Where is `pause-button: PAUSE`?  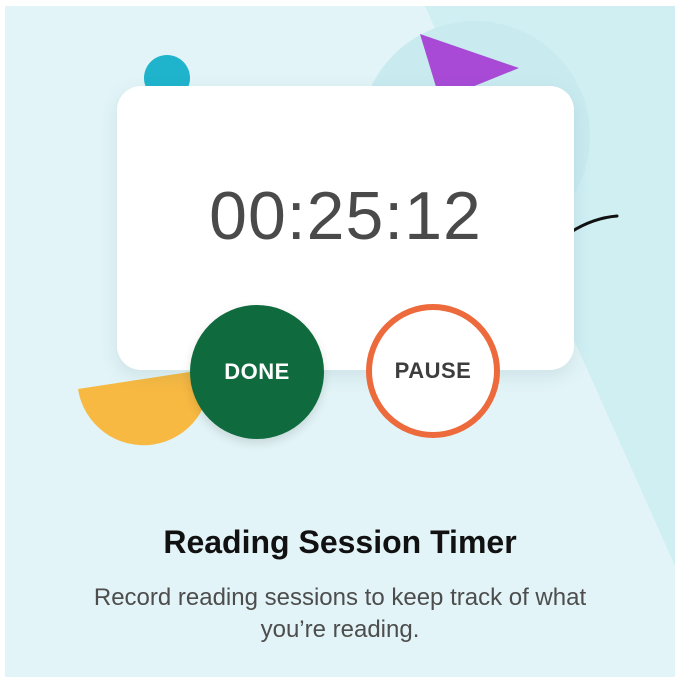 pause-button: PAUSE is located at coordinates (433, 371).